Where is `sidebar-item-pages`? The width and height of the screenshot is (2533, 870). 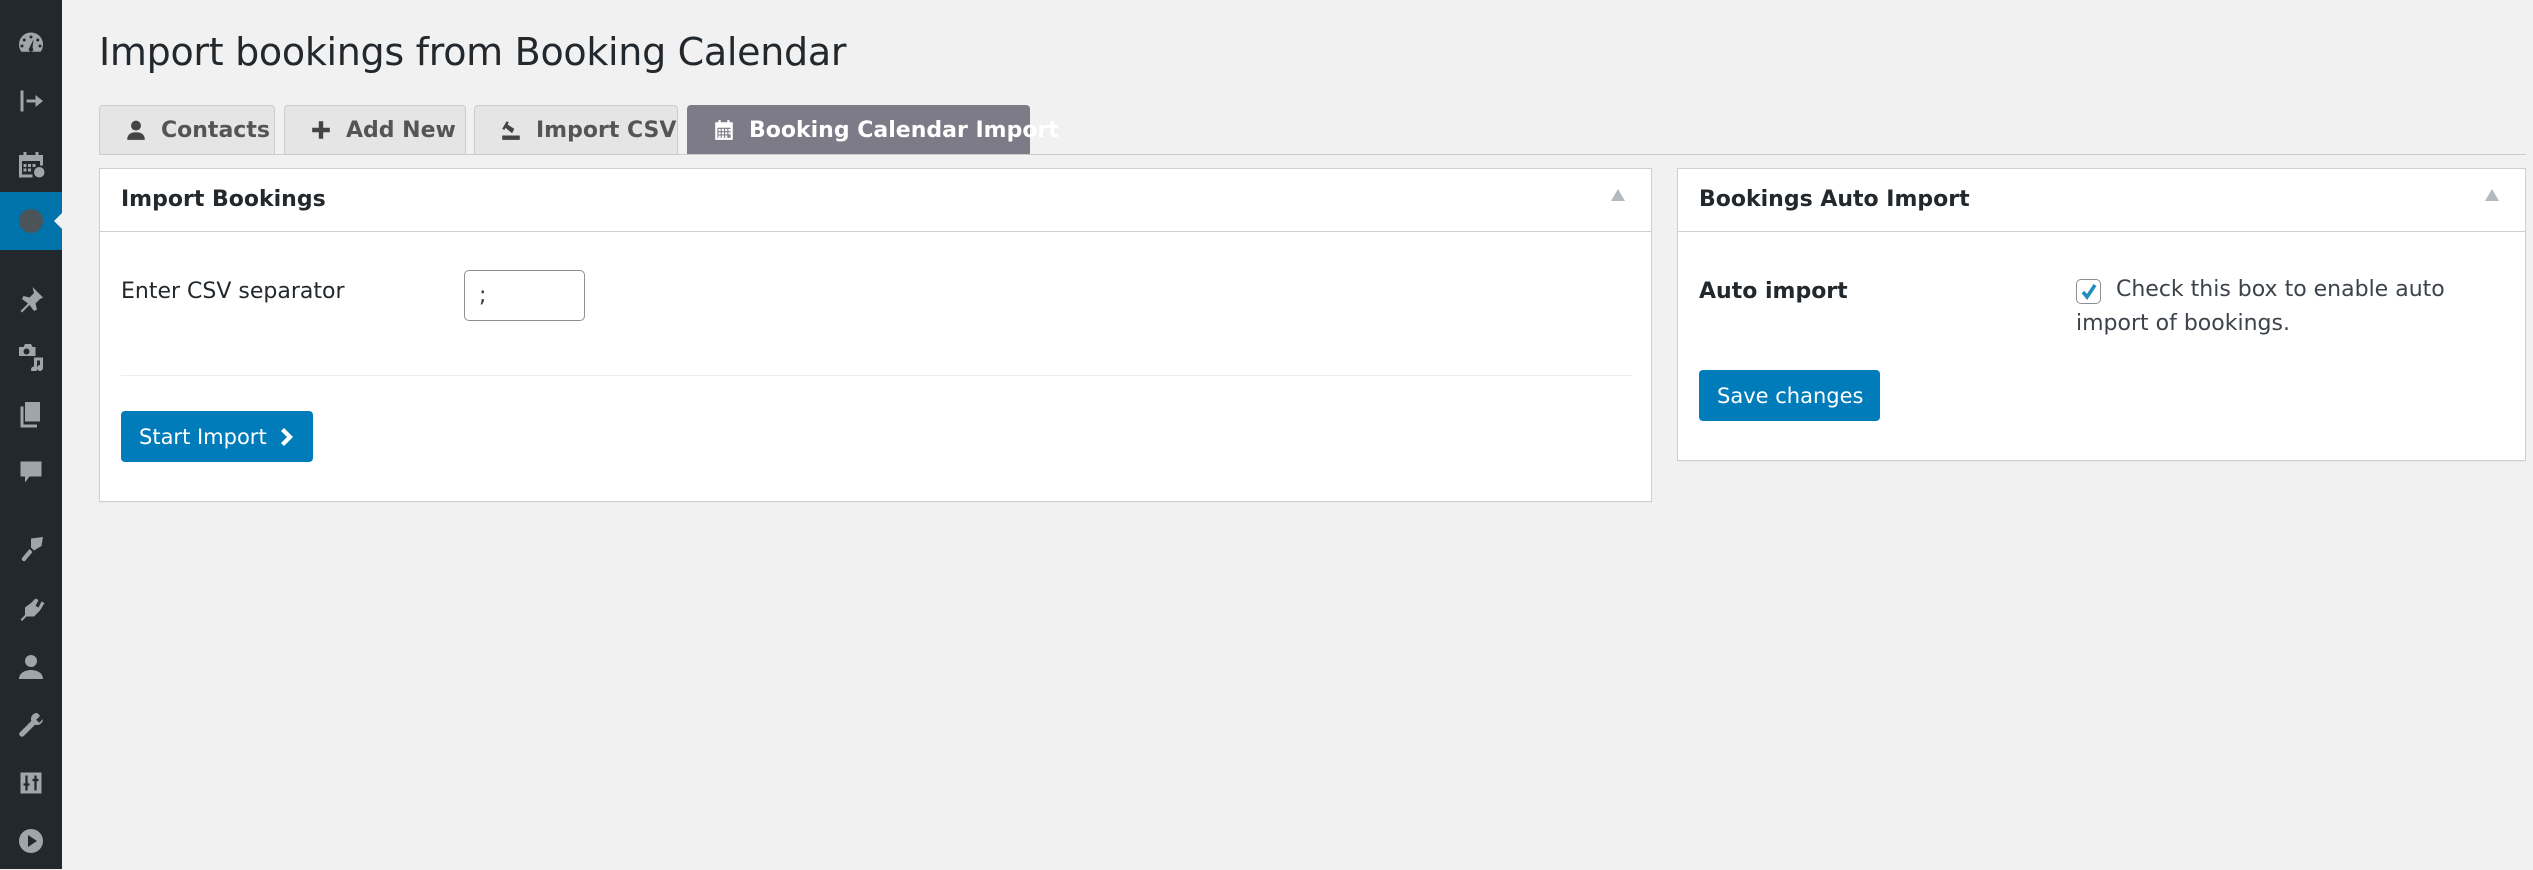 sidebar-item-pages is located at coordinates (31, 414).